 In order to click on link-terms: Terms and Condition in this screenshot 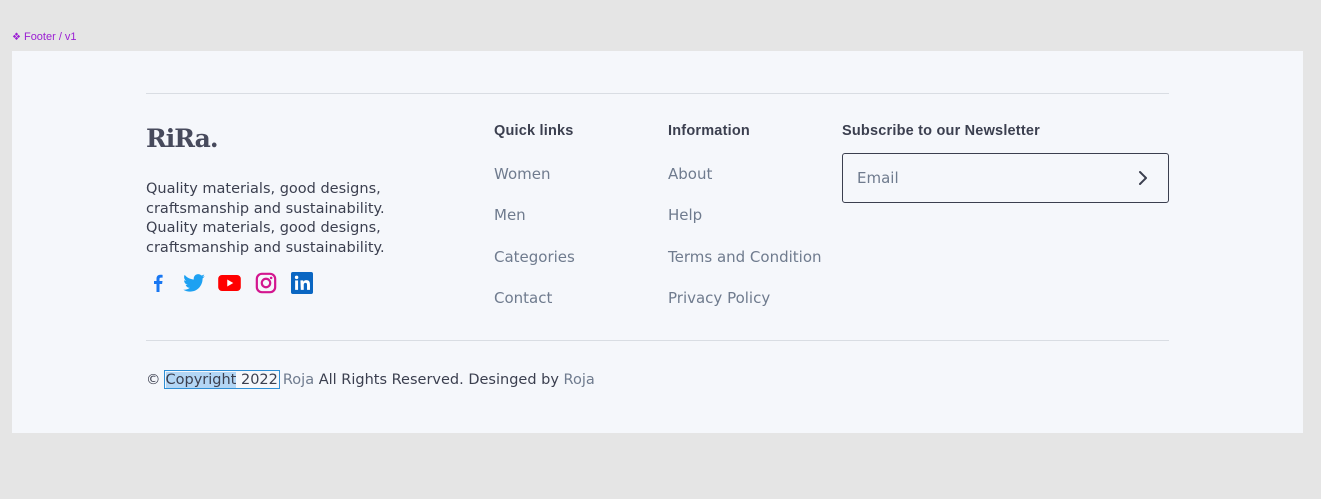, I will do `click(745, 268)`.